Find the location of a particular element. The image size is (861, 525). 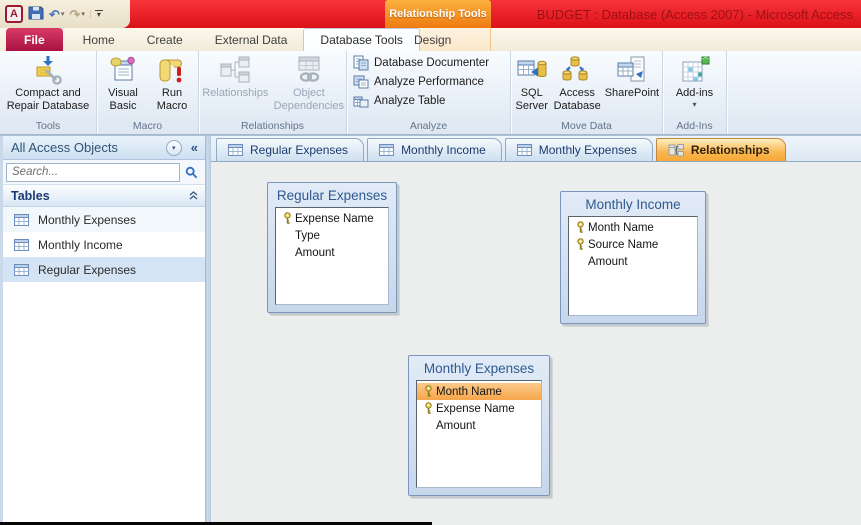

analyze-table-button: Analyze Table is located at coordinates (421, 101).